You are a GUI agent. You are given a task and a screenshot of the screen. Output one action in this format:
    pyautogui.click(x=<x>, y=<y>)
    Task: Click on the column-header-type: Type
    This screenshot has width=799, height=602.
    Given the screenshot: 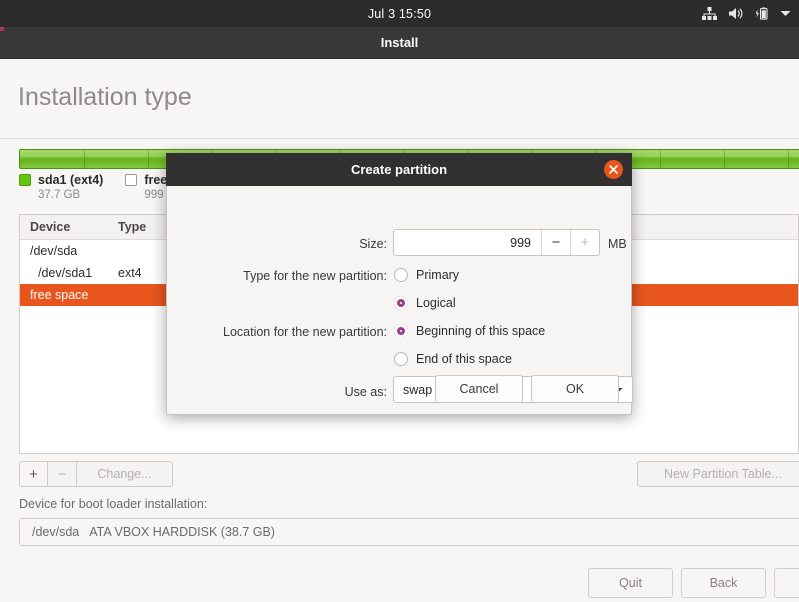 What is the action you would take?
    pyautogui.click(x=138, y=227)
    